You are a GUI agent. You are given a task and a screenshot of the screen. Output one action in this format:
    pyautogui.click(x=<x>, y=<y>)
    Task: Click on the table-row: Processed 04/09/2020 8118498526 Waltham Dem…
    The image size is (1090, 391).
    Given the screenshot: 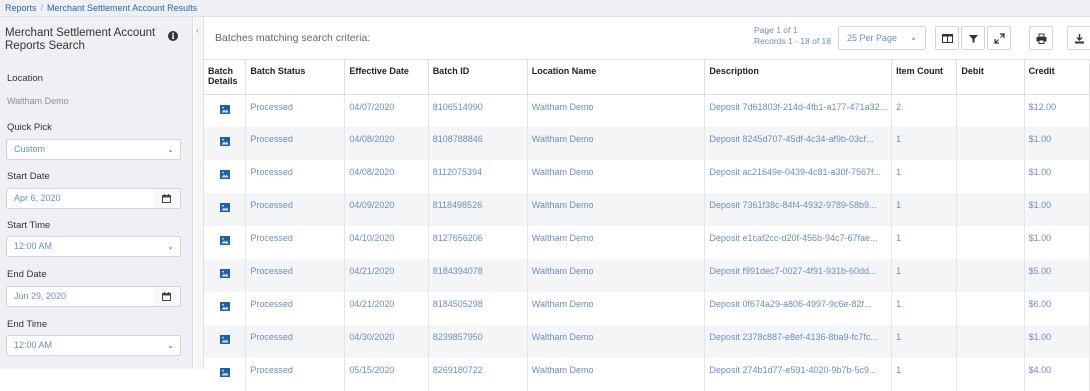 What is the action you would take?
    pyautogui.click(x=647, y=209)
    